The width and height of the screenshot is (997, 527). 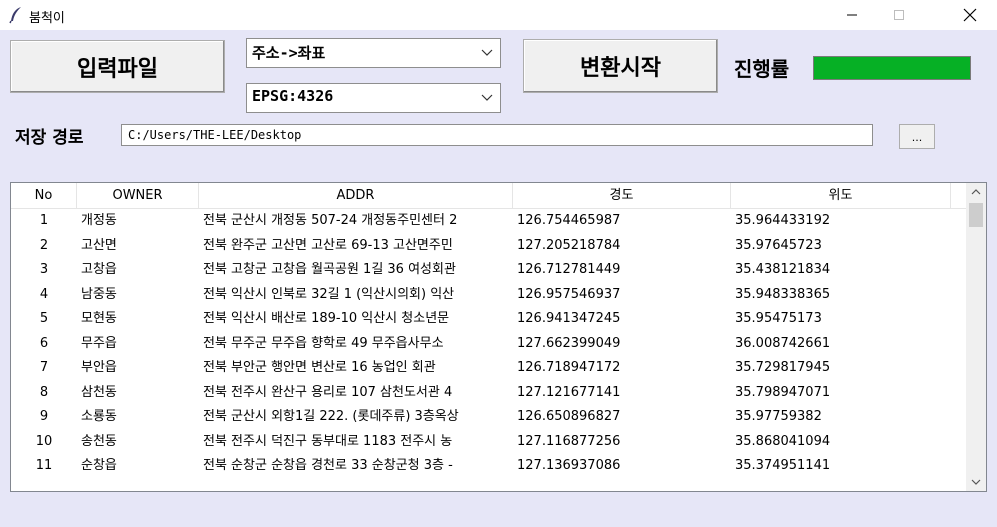 I want to click on cell-latitude: 35.948338365, so click(x=783, y=294).